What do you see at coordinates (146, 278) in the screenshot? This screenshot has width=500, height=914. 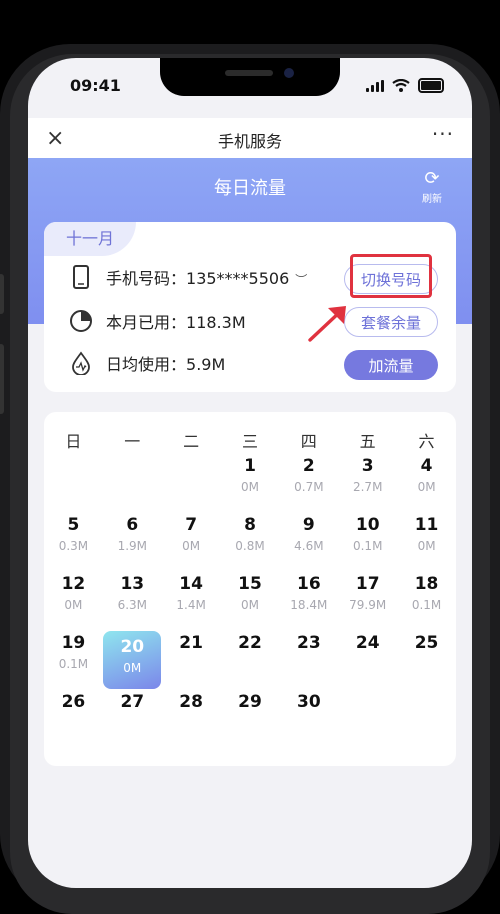 I see `phone-label: 手机号码：` at bounding box center [146, 278].